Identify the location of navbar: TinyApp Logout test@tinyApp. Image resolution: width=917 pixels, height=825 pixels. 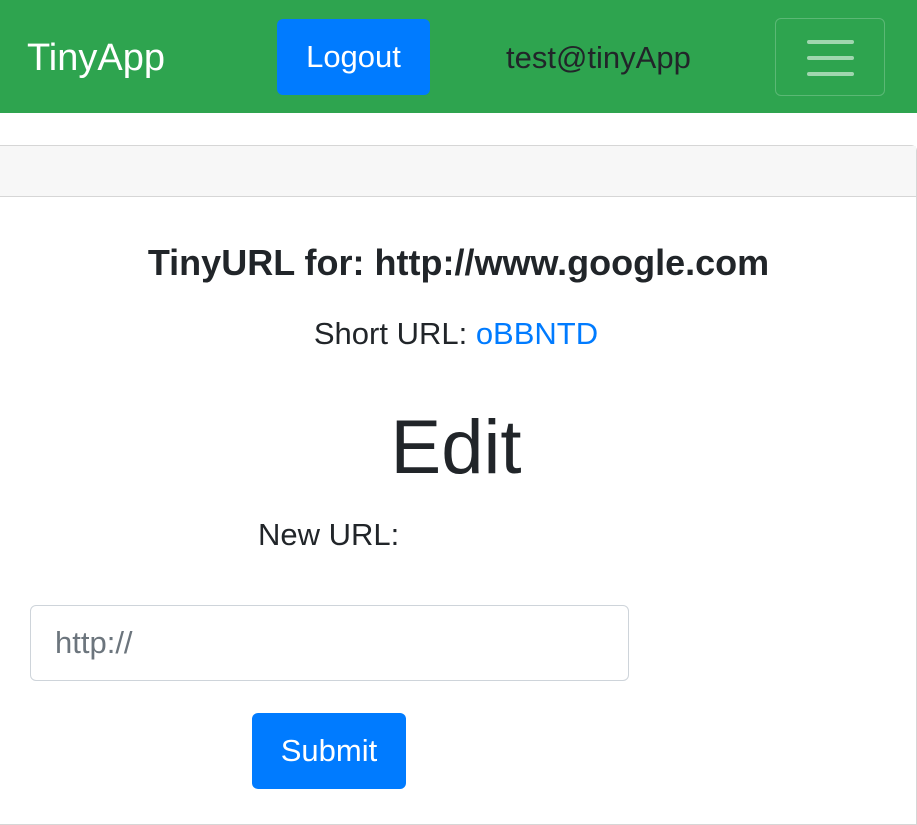
(458, 56).